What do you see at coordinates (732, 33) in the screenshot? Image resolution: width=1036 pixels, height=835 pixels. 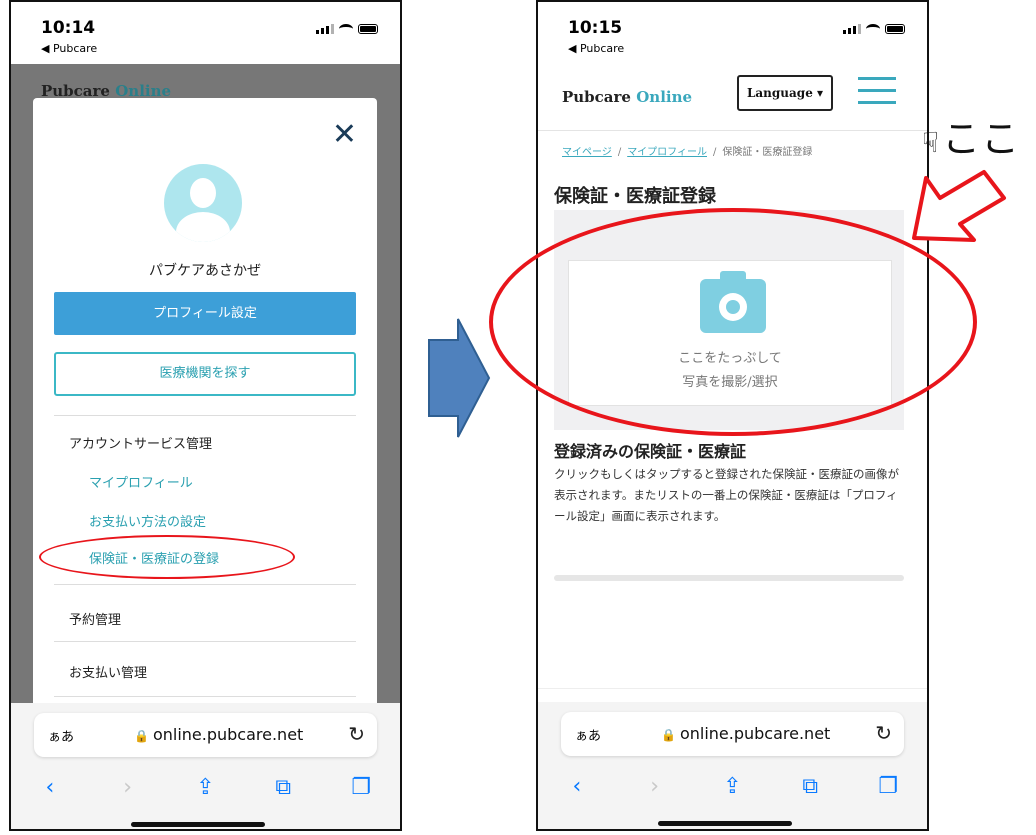 I see `status-bar: 10:15 ◀ Pubcare` at bounding box center [732, 33].